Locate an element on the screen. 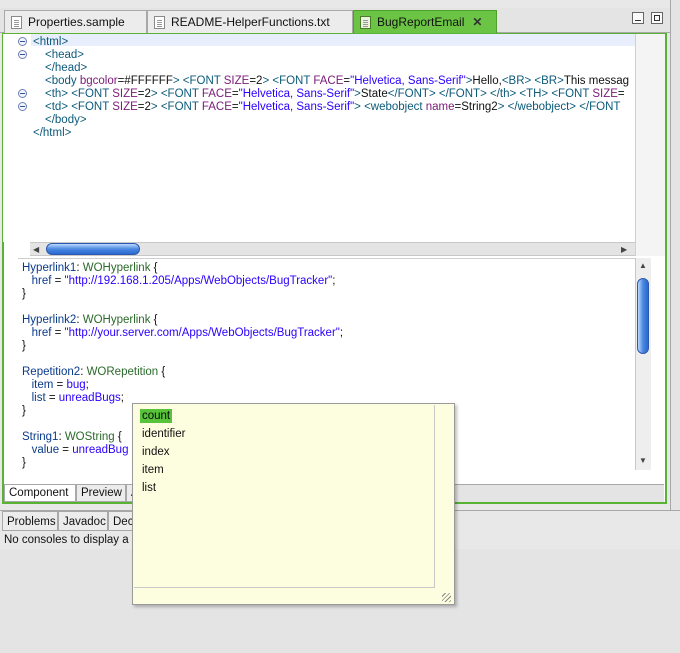 This screenshot has width=680, height=653. code-token: WOHyperlink is located at coordinates (116, 268).